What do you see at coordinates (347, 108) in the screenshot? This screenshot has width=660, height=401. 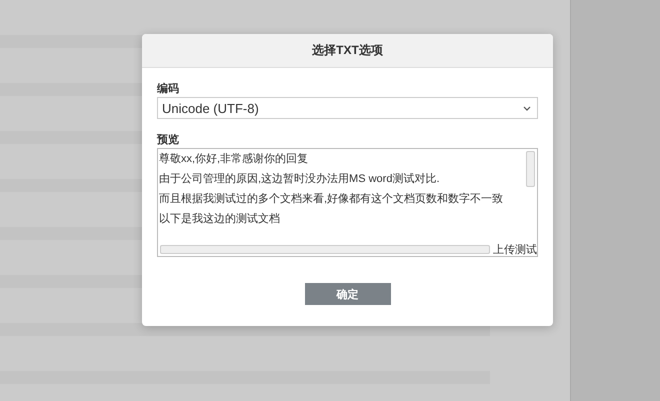 I see `encoding-select: Unicode (UTF-8)` at bounding box center [347, 108].